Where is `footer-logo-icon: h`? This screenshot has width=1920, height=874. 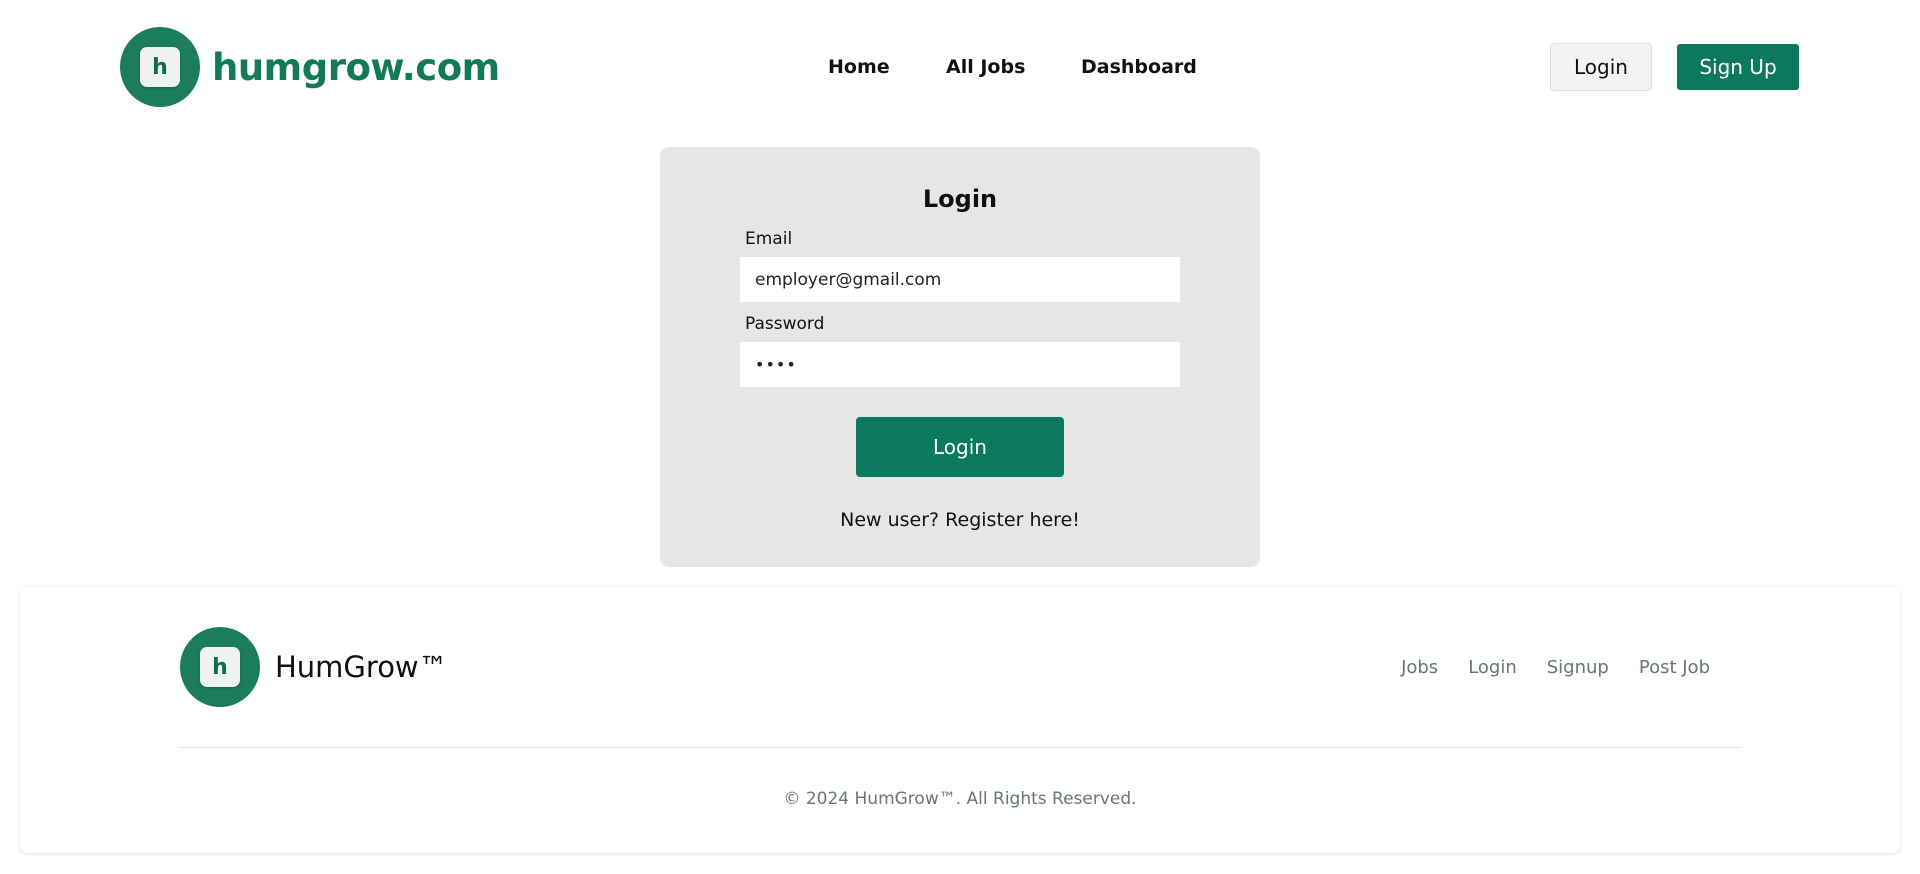 footer-logo-icon: h is located at coordinates (220, 667).